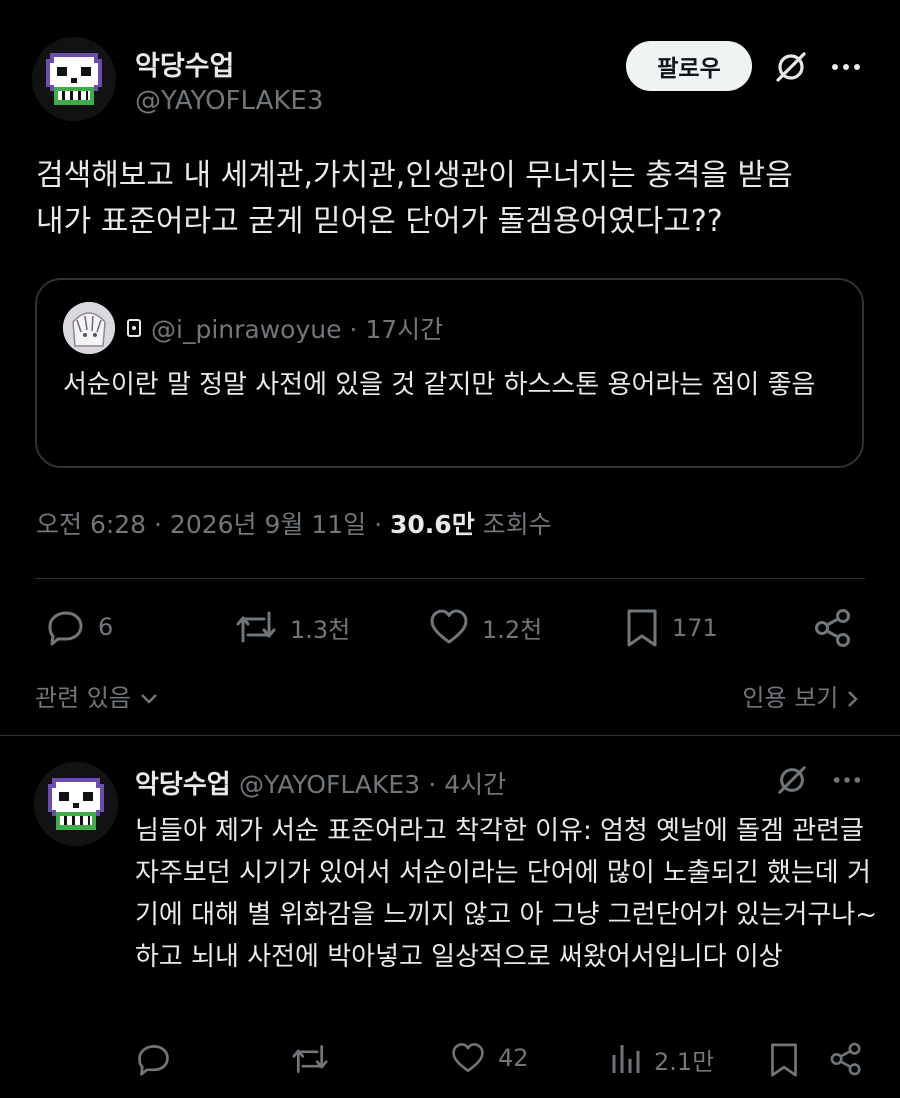  Describe the element at coordinates (853, 699) in the screenshot. I see `chevron-right-icon` at that location.